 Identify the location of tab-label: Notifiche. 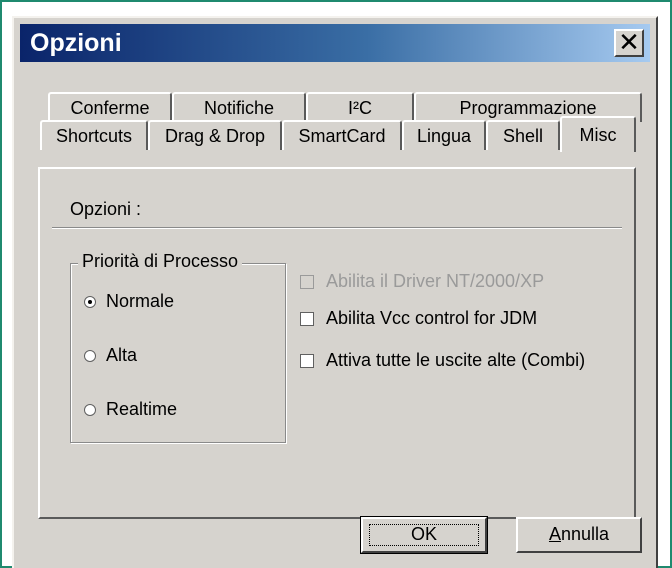
(239, 108).